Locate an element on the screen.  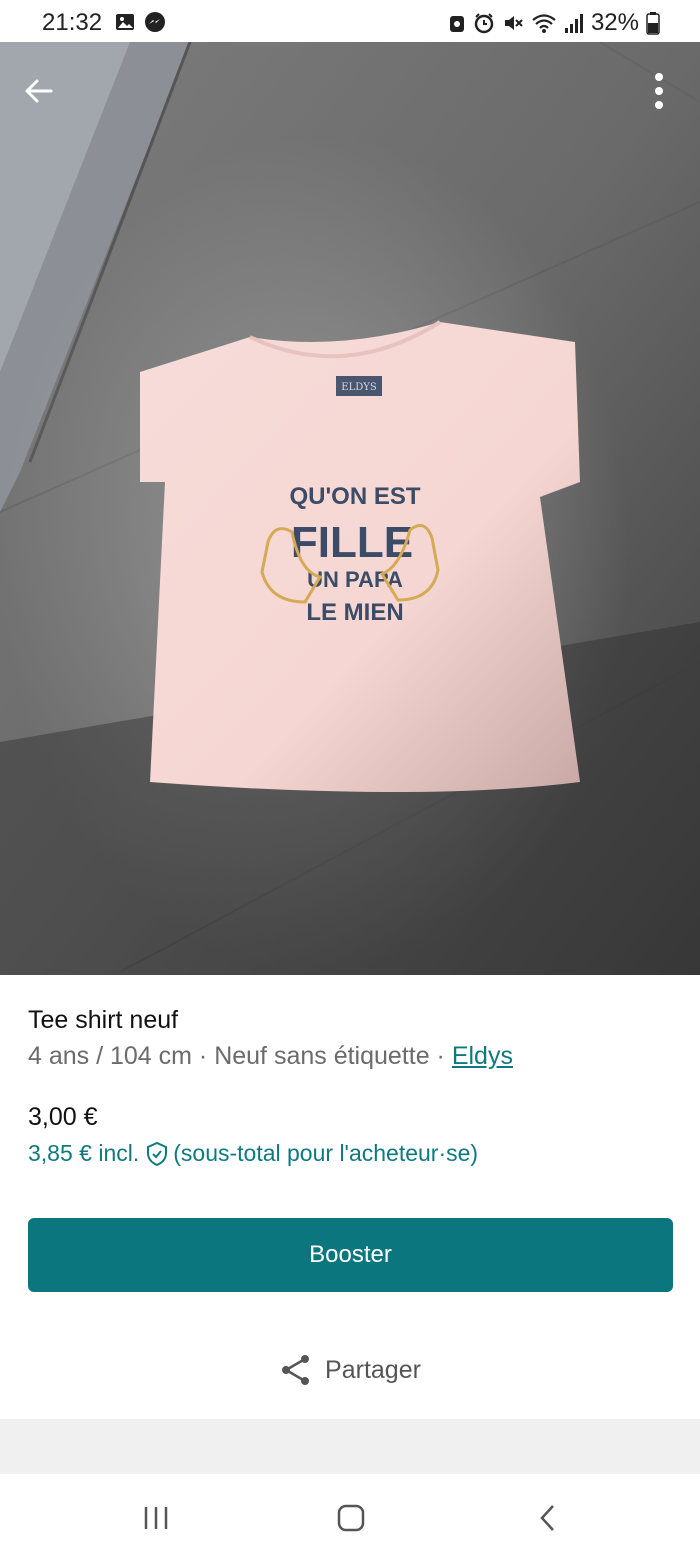
home-button is located at coordinates (351, 1518).